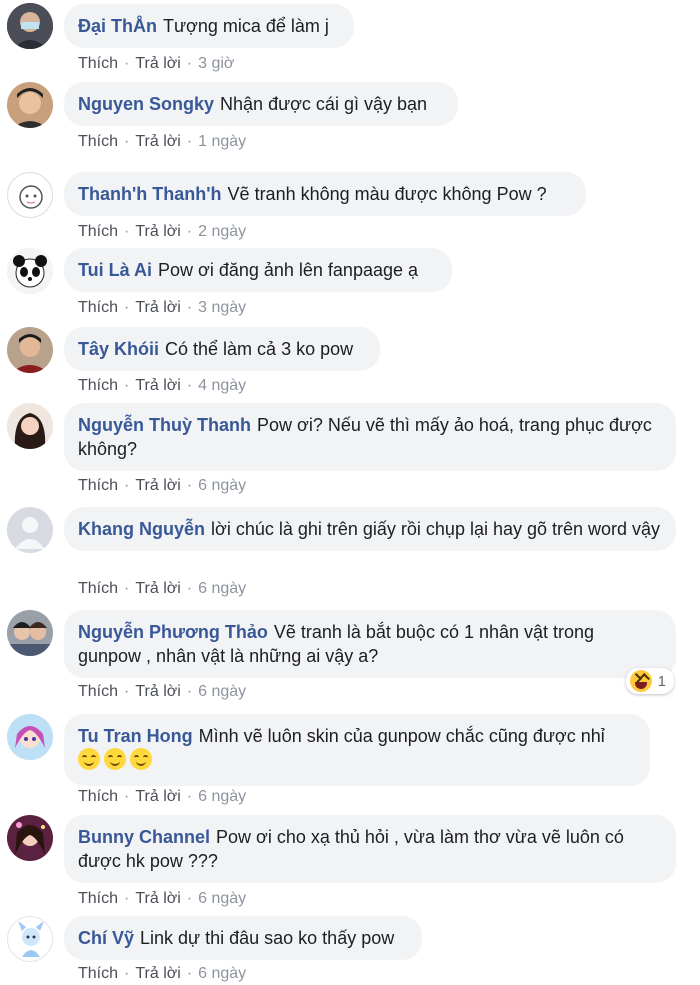 This screenshot has height=985, width=700. I want to click on comment-actions: Thích · Trả lời · 4 ngày, so click(162, 386).